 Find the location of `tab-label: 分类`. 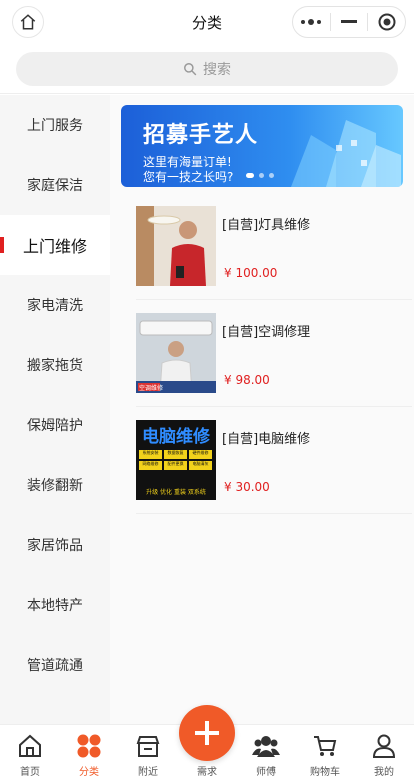

tab-label: 分类 is located at coordinates (89, 772).